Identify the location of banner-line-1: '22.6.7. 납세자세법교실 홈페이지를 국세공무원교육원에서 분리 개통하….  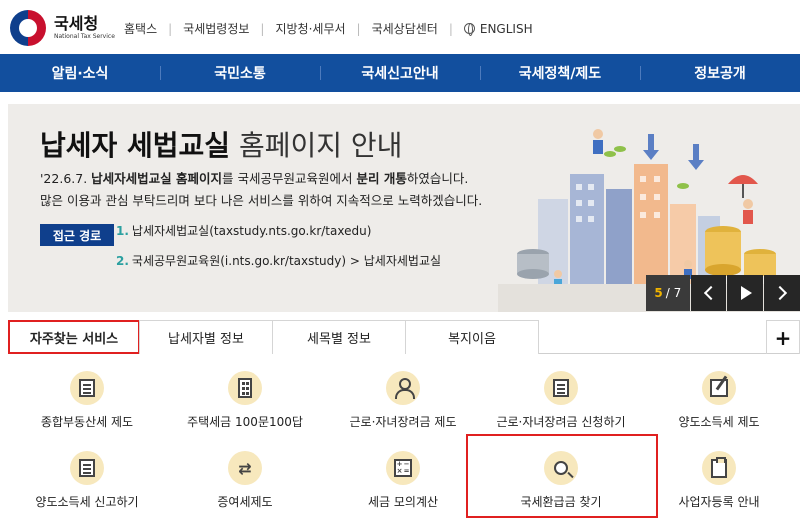
(254, 177).